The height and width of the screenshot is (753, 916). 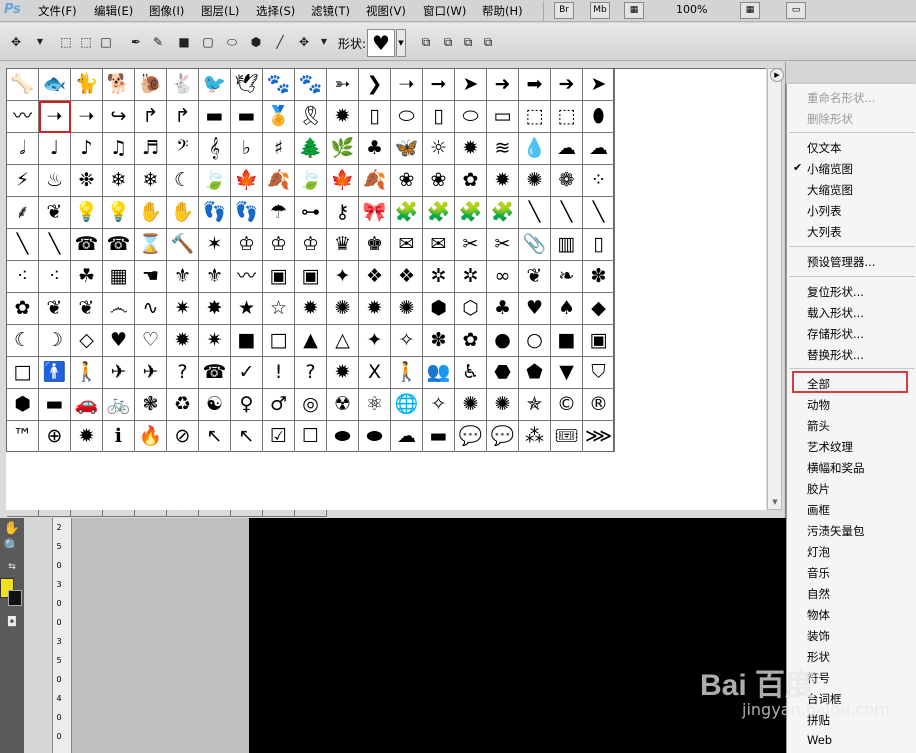 I want to click on shape-cell: ☂, so click(x=279, y=213).